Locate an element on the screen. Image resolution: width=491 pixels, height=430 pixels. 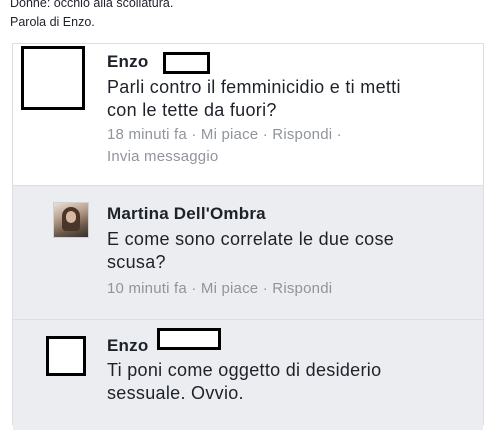
comment-text-line-2: sessuale. Ovvio. is located at coordinates (175, 393).